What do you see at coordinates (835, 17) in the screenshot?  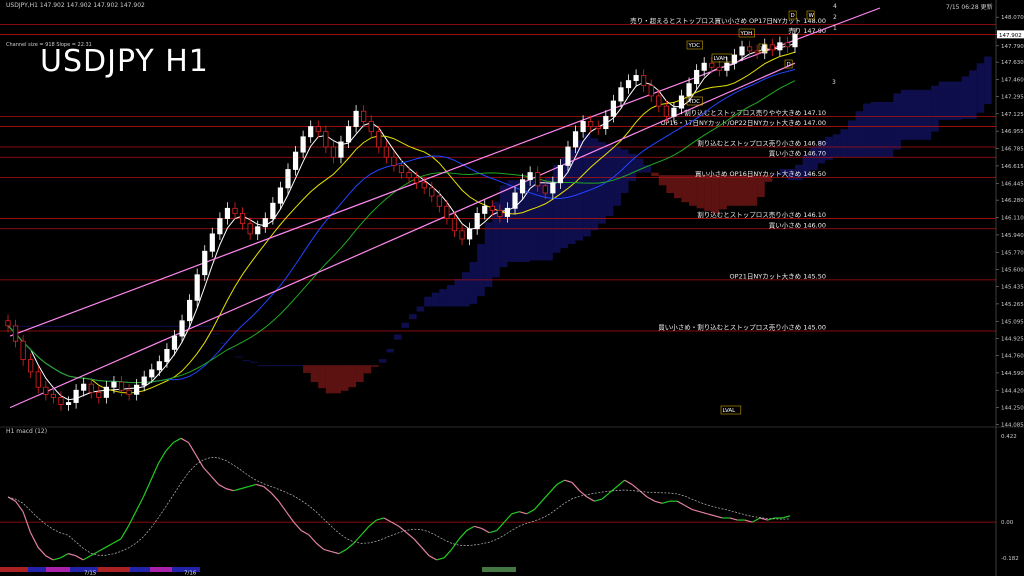 I see `channel-number: 2` at bounding box center [835, 17].